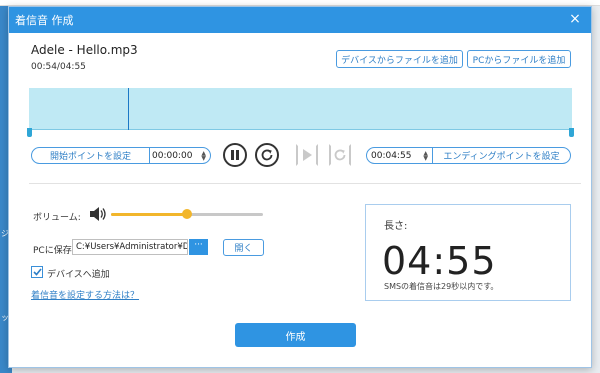  Describe the element at coordinates (399, 59) in the screenshot. I see `add-from-device-button: デバイスからファイルを追加` at that location.